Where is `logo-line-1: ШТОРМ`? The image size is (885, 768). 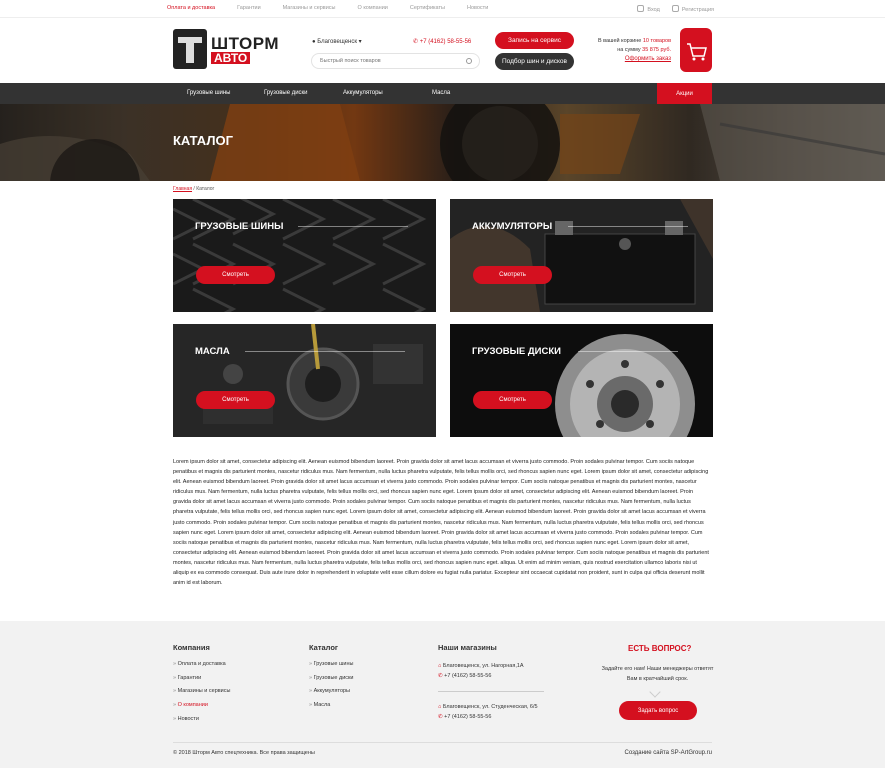 logo-line-1: ШТОРМ is located at coordinates (245, 43).